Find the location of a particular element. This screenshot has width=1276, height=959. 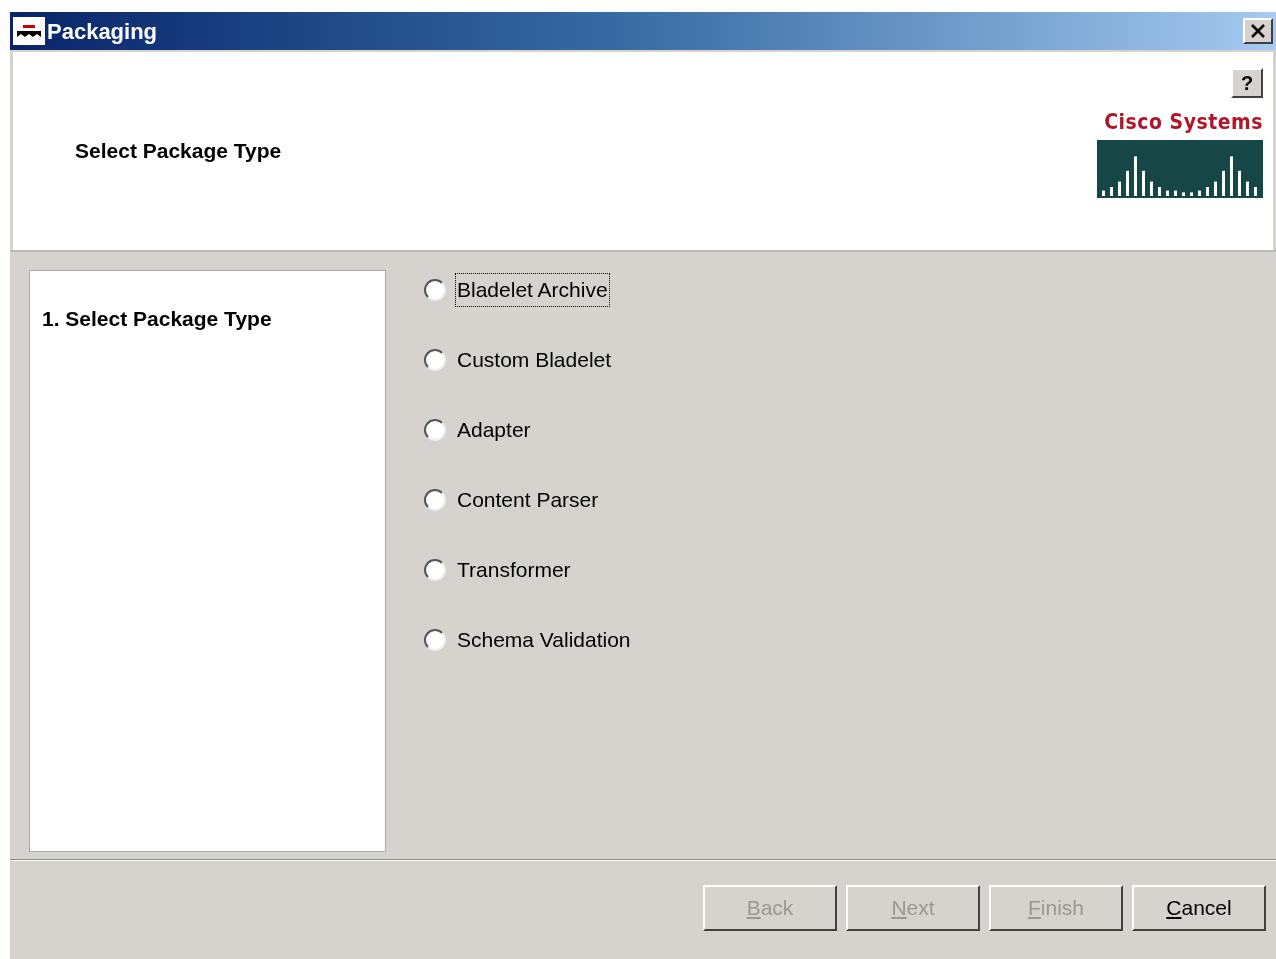

close-button is located at coordinates (1258, 31).